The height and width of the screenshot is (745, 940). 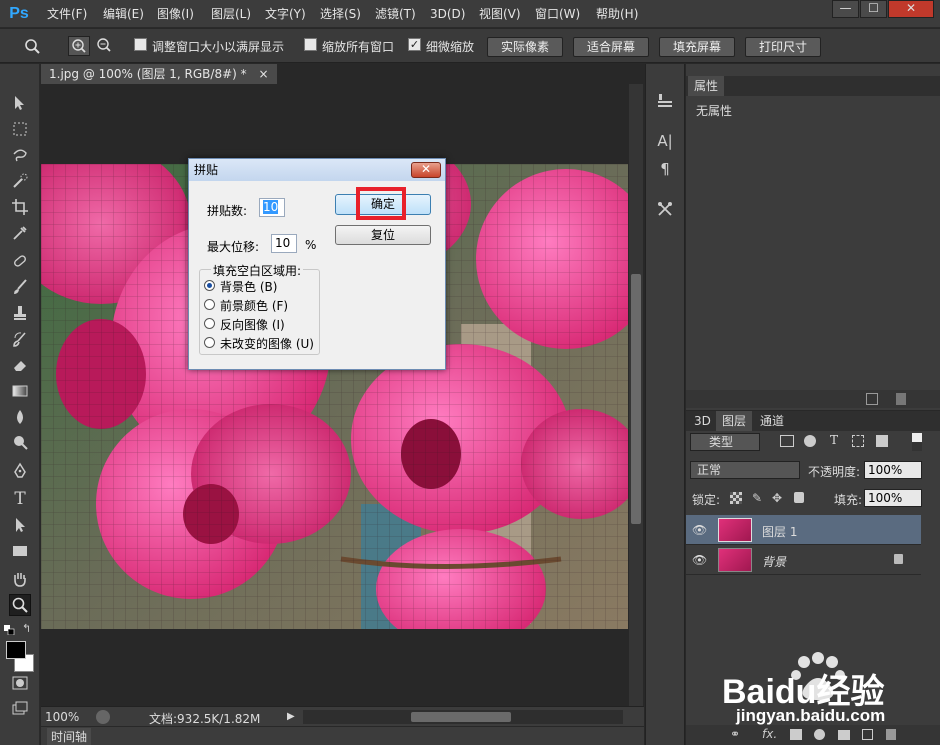 What do you see at coordinates (284, 243) in the screenshot?
I see `max-offset-input: 10` at bounding box center [284, 243].